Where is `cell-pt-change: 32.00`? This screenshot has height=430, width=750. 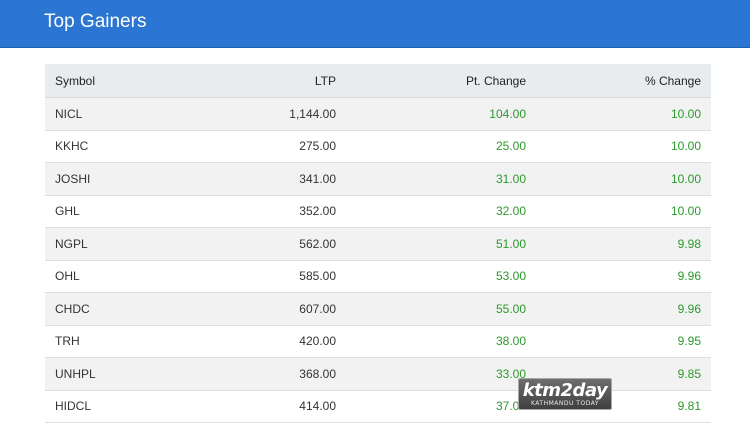 cell-pt-change: 32.00 is located at coordinates (441, 211).